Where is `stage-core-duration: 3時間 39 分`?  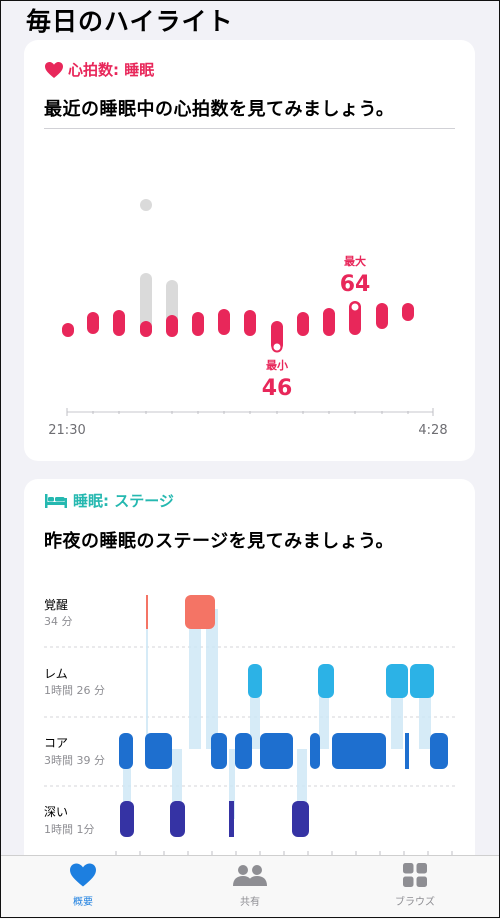
stage-core-duration: 3時間 39 分 is located at coordinates (74, 760).